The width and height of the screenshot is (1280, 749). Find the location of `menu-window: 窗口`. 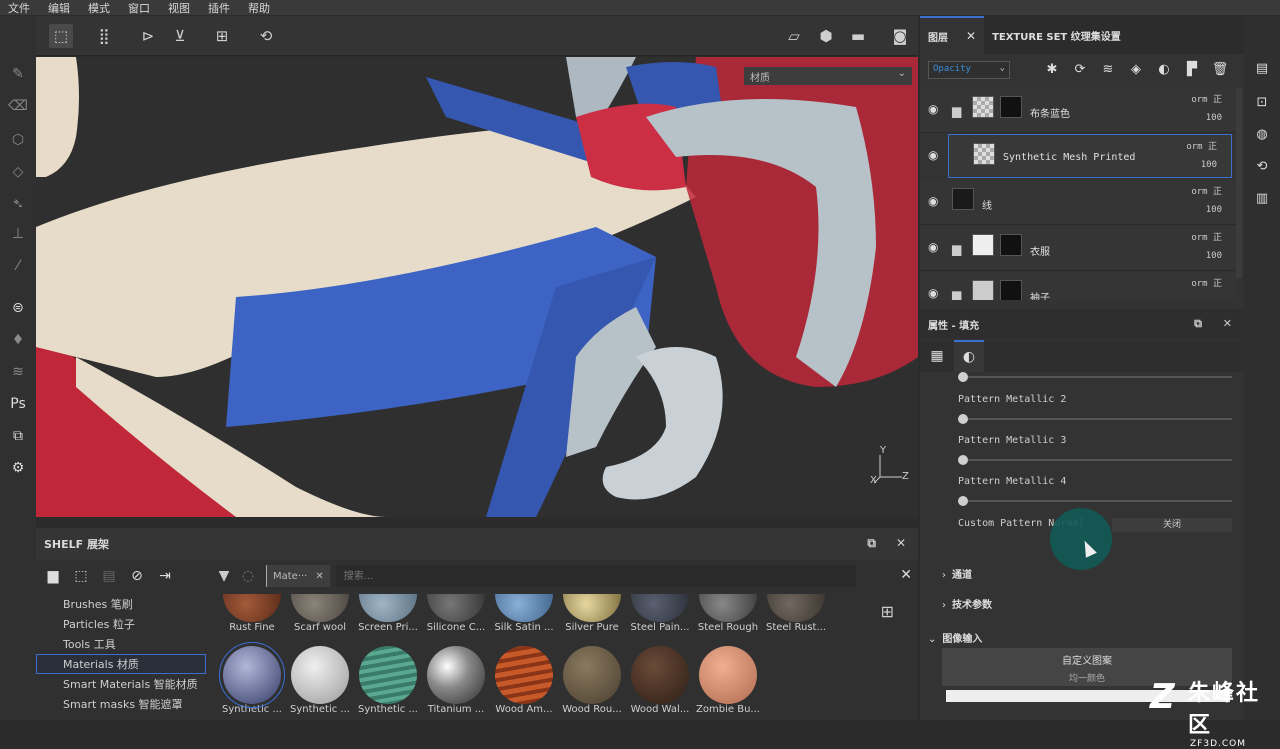

menu-window: 窗口 is located at coordinates (139, 8).